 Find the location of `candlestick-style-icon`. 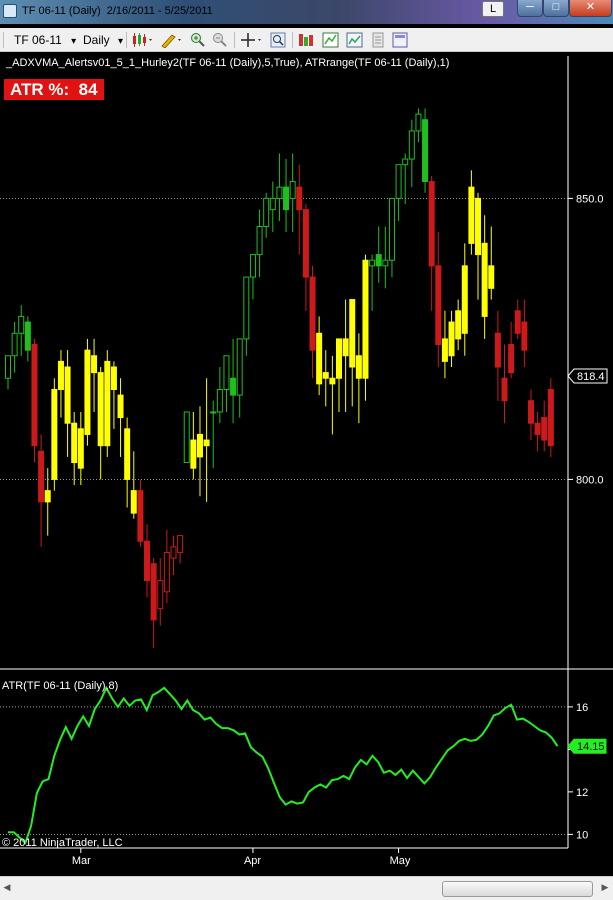

candlestick-style-icon is located at coordinates (142, 40).